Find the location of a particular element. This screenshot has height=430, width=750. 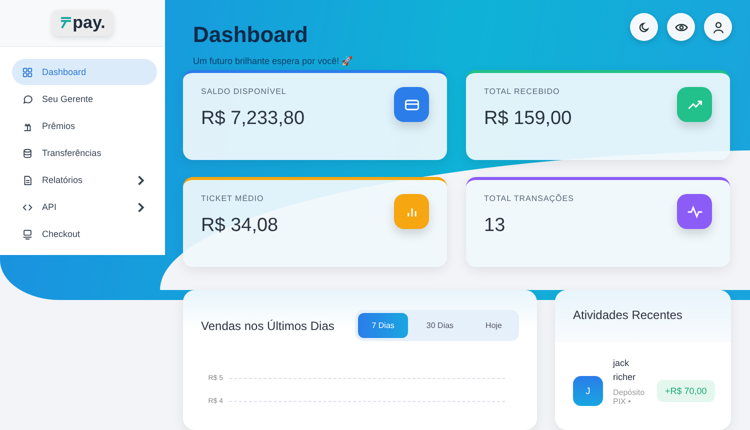

activity-description: Depósito PIX • is located at coordinates (629, 397).